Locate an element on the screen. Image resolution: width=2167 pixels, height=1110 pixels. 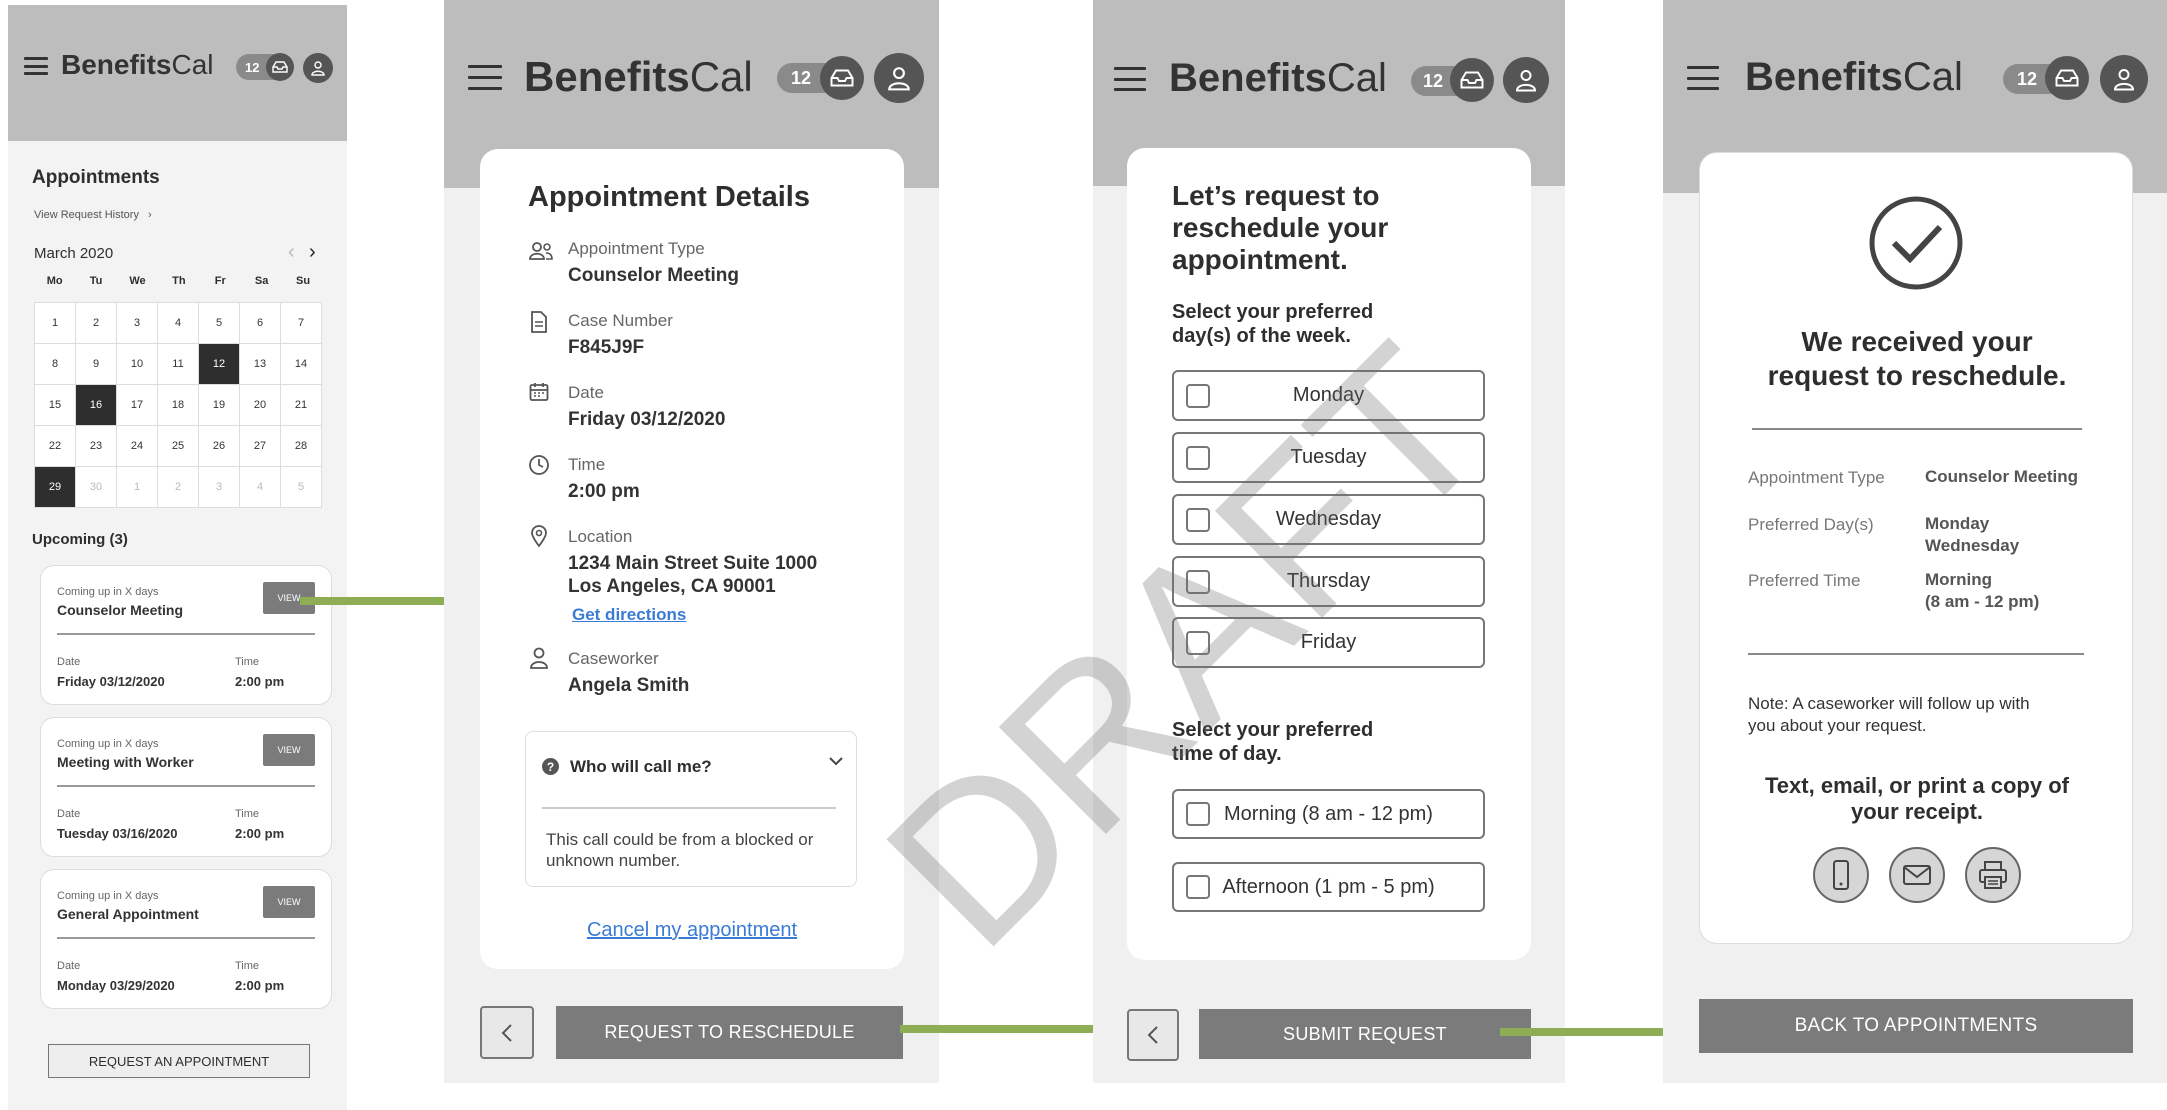
calendar-day: 18 is located at coordinates (178, 405).